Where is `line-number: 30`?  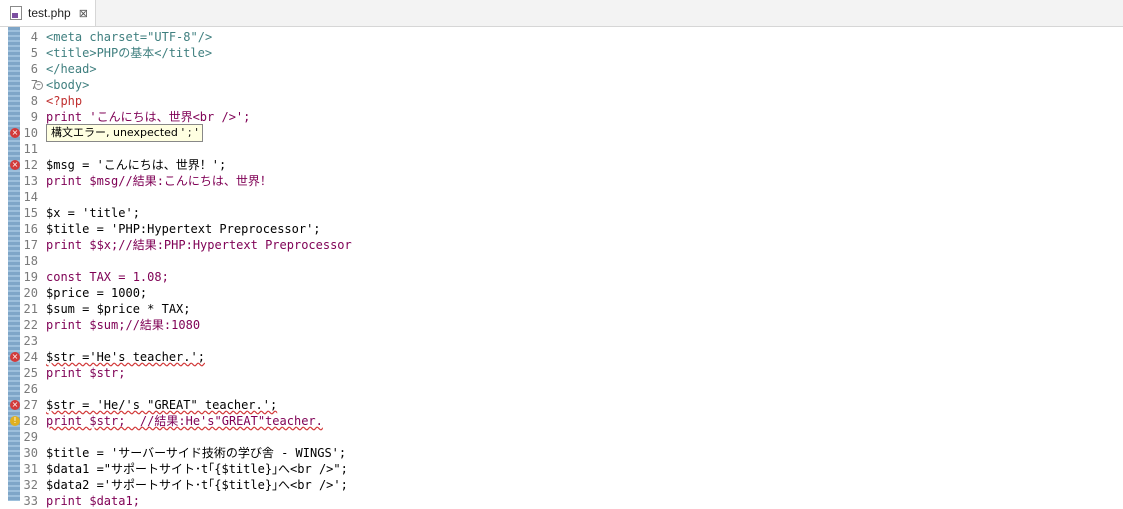
line-number: 30 is located at coordinates (29, 453).